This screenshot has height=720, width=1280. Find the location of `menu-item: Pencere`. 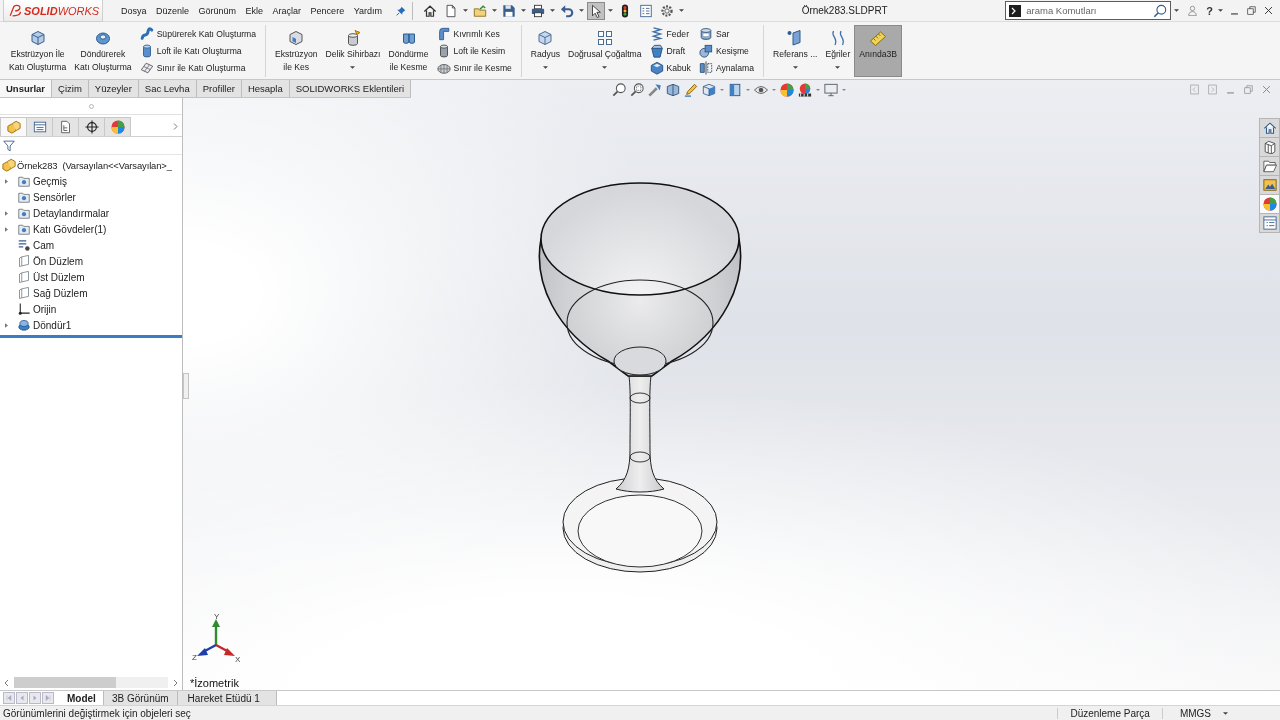

menu-item: Pencere is located at coordinates (327, 10).